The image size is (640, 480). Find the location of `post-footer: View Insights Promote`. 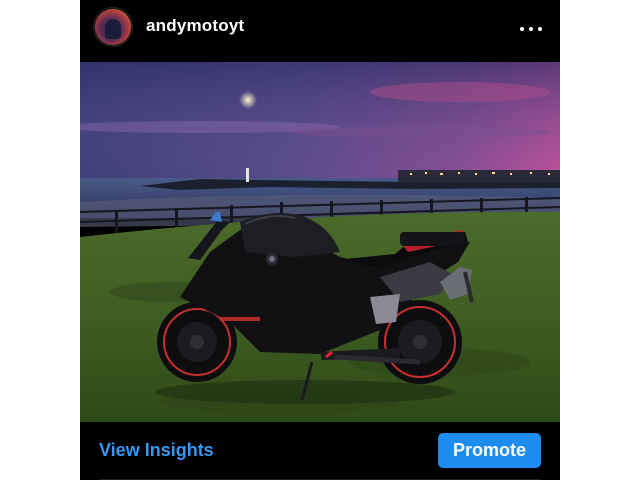

post-footer: View Insights Promote is located at coordinates (320, 451).